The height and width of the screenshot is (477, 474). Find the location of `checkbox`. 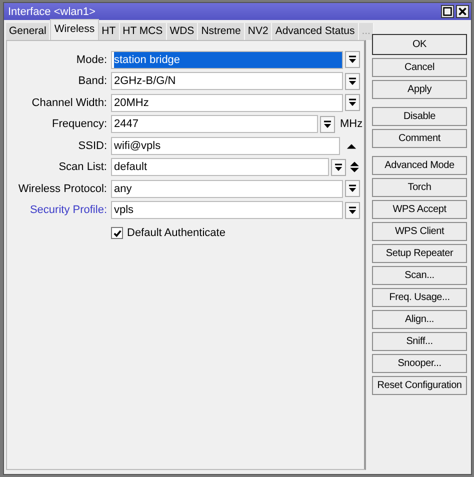

checkbox is located at coordinates (117, 233).